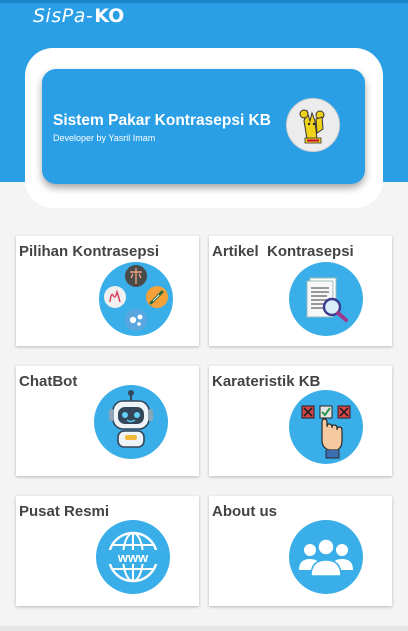 The image size is (408, 631). Describe the element at coordinates (48, 381) in the screenshot. I see `menu-card-label: ChatBot` at that location.